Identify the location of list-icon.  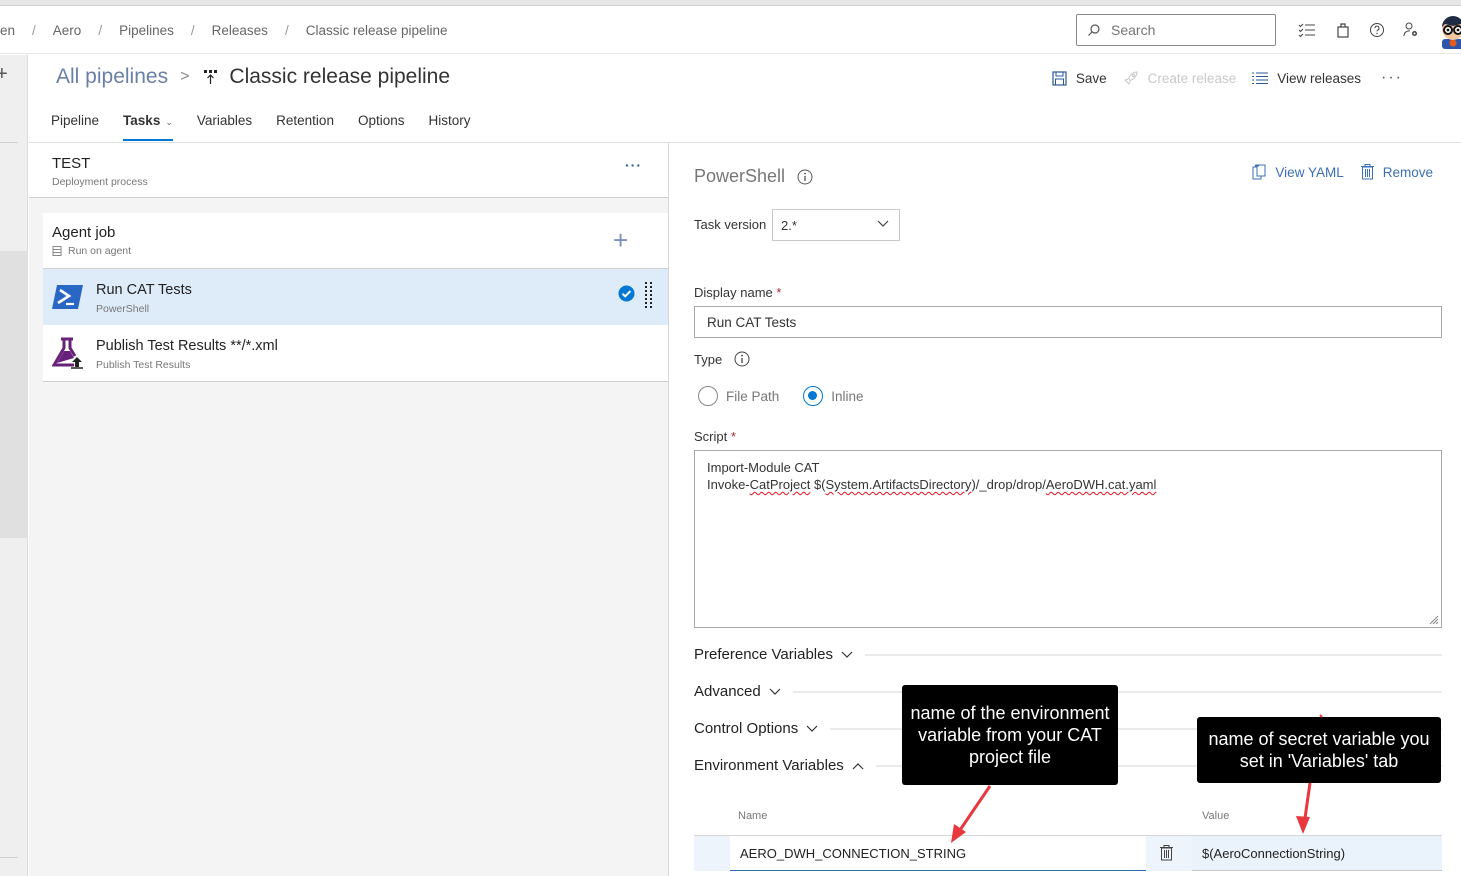
(1260, 78).